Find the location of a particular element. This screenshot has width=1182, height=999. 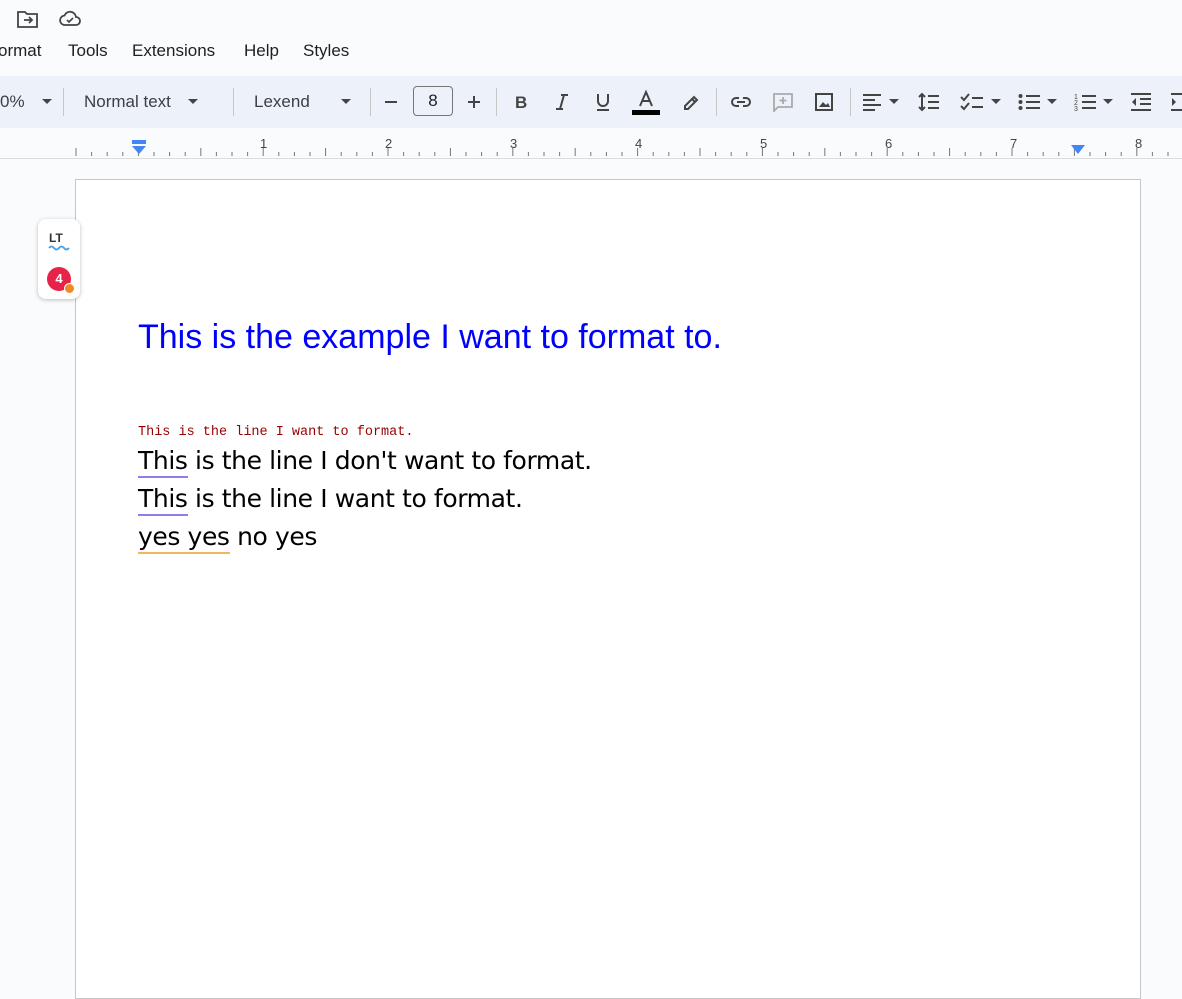

cloud-status-icon is located at coordinates (70, 21).